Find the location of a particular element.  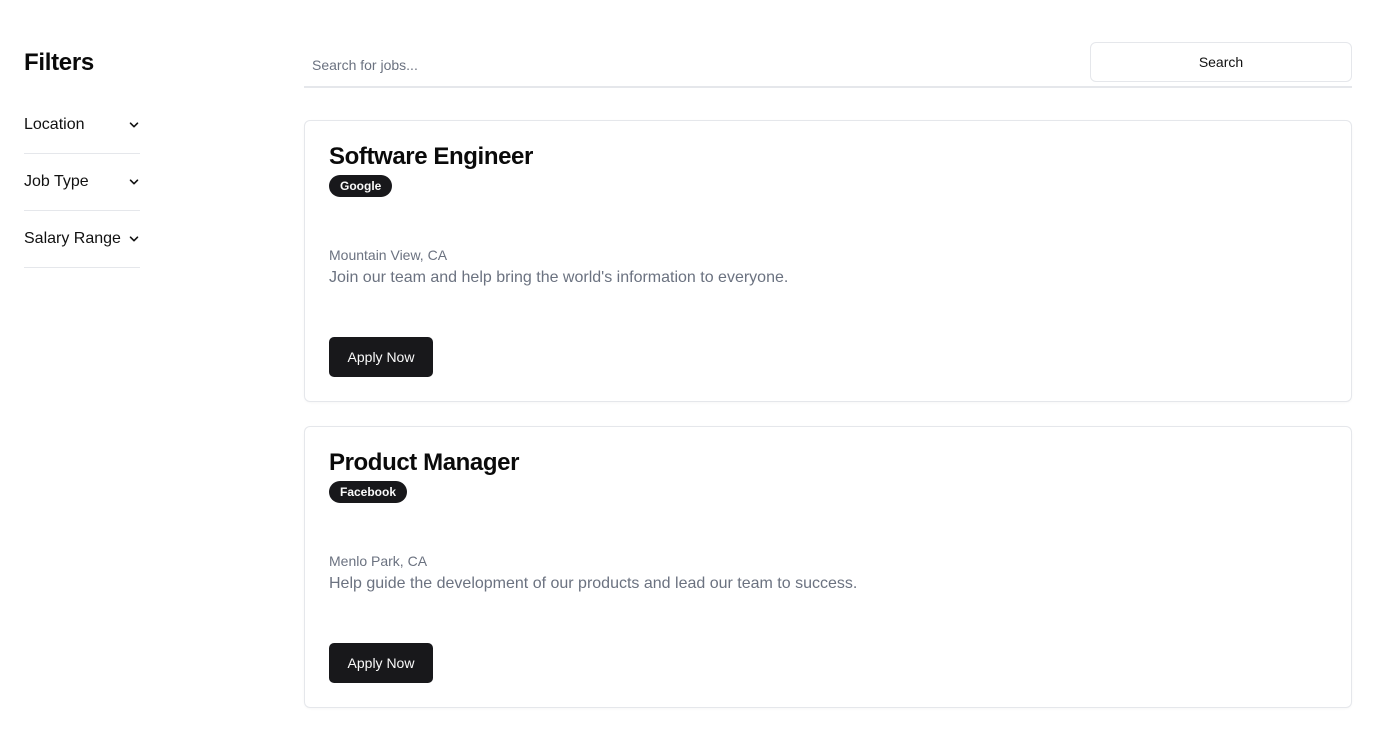

filter-location: Location is located at coordinates (82, 125).